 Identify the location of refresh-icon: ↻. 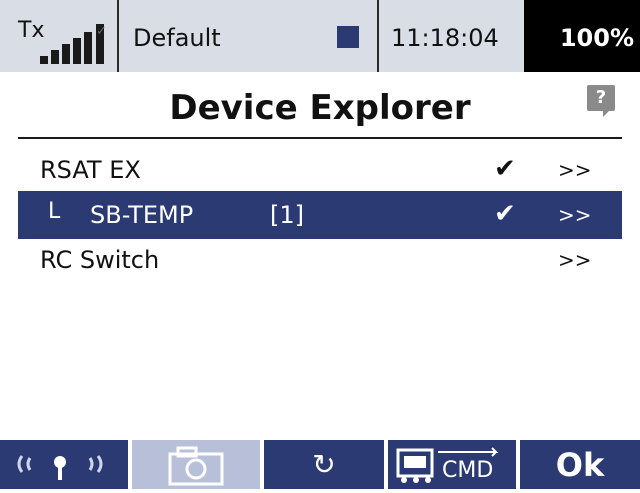
(324, 464).